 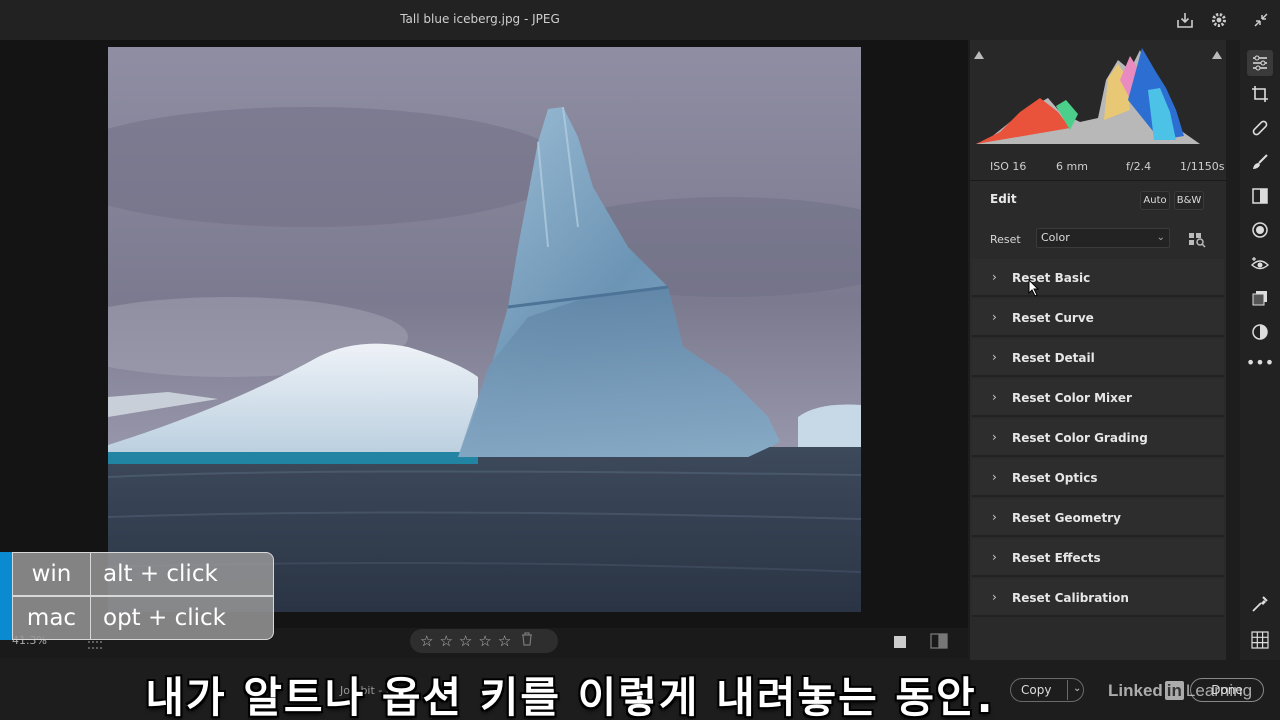 I want to click on shortcut-overlay: win alt + click mac opt + click, so click(x=138, y=597).